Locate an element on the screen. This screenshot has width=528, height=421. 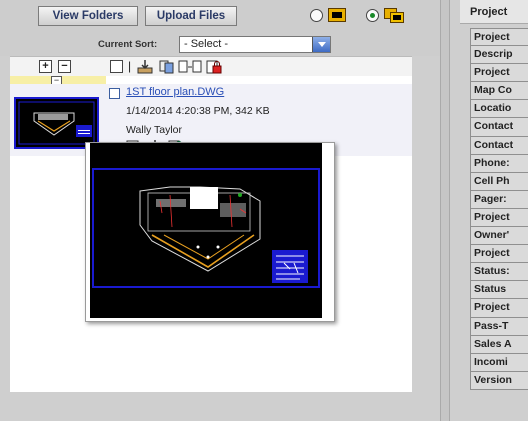
panel-splitter is located at coordinates (445, 210).